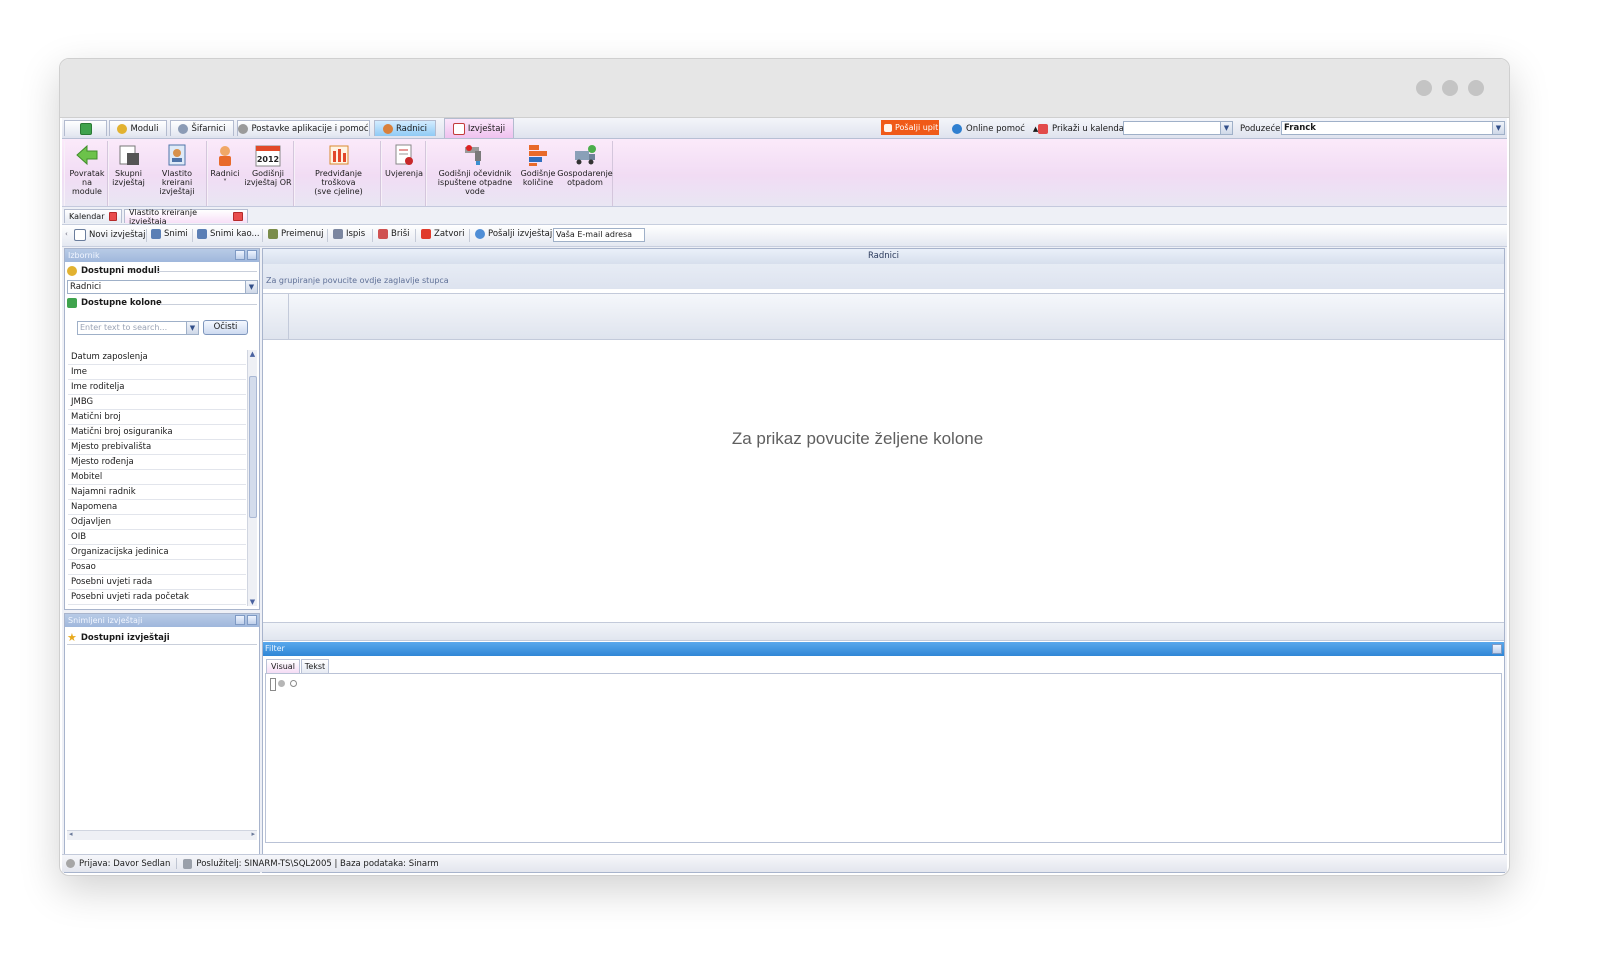 This screenshot has height=978, width=1600. I want to click on scroll-thumb, so click(253, 447).